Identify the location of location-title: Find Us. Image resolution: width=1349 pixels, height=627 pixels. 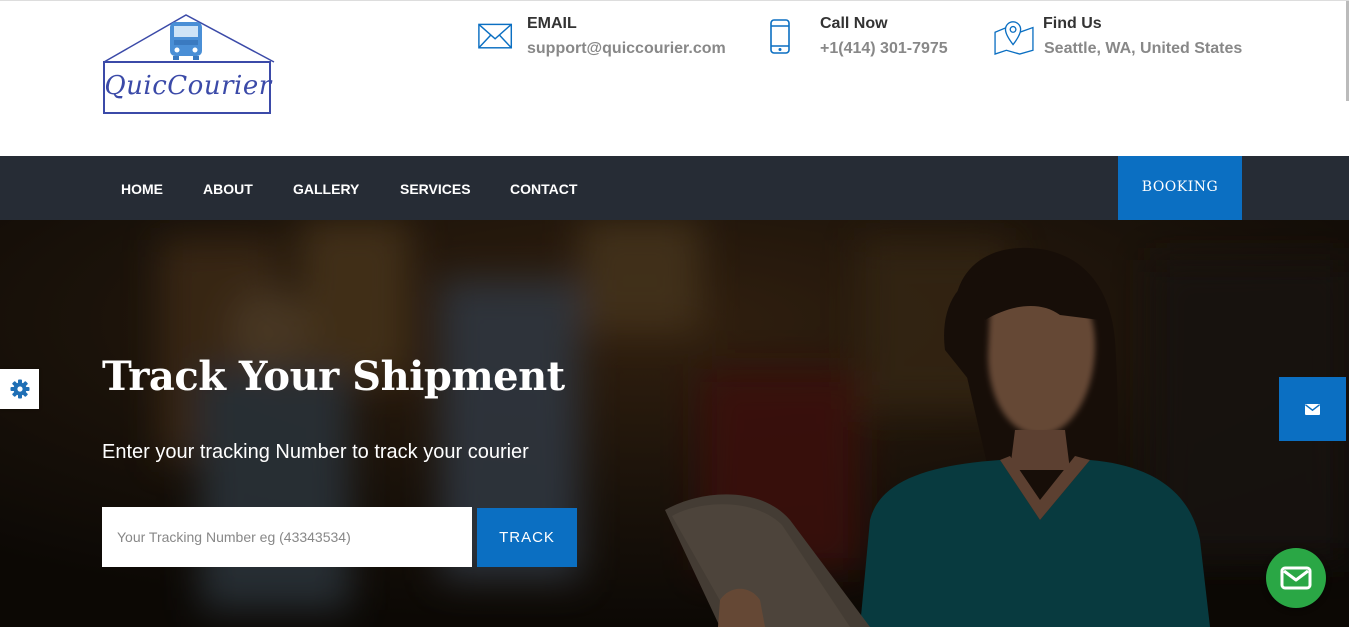
(1072, 23).